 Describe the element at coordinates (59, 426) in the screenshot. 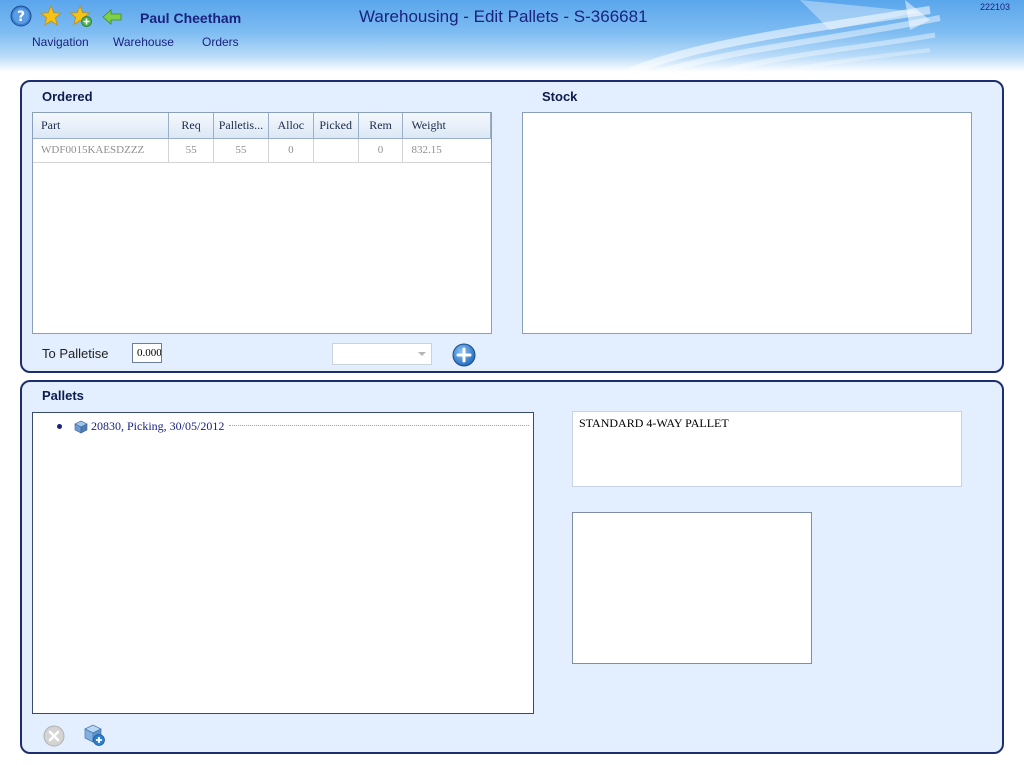

I see `bullet-icon` at that location.